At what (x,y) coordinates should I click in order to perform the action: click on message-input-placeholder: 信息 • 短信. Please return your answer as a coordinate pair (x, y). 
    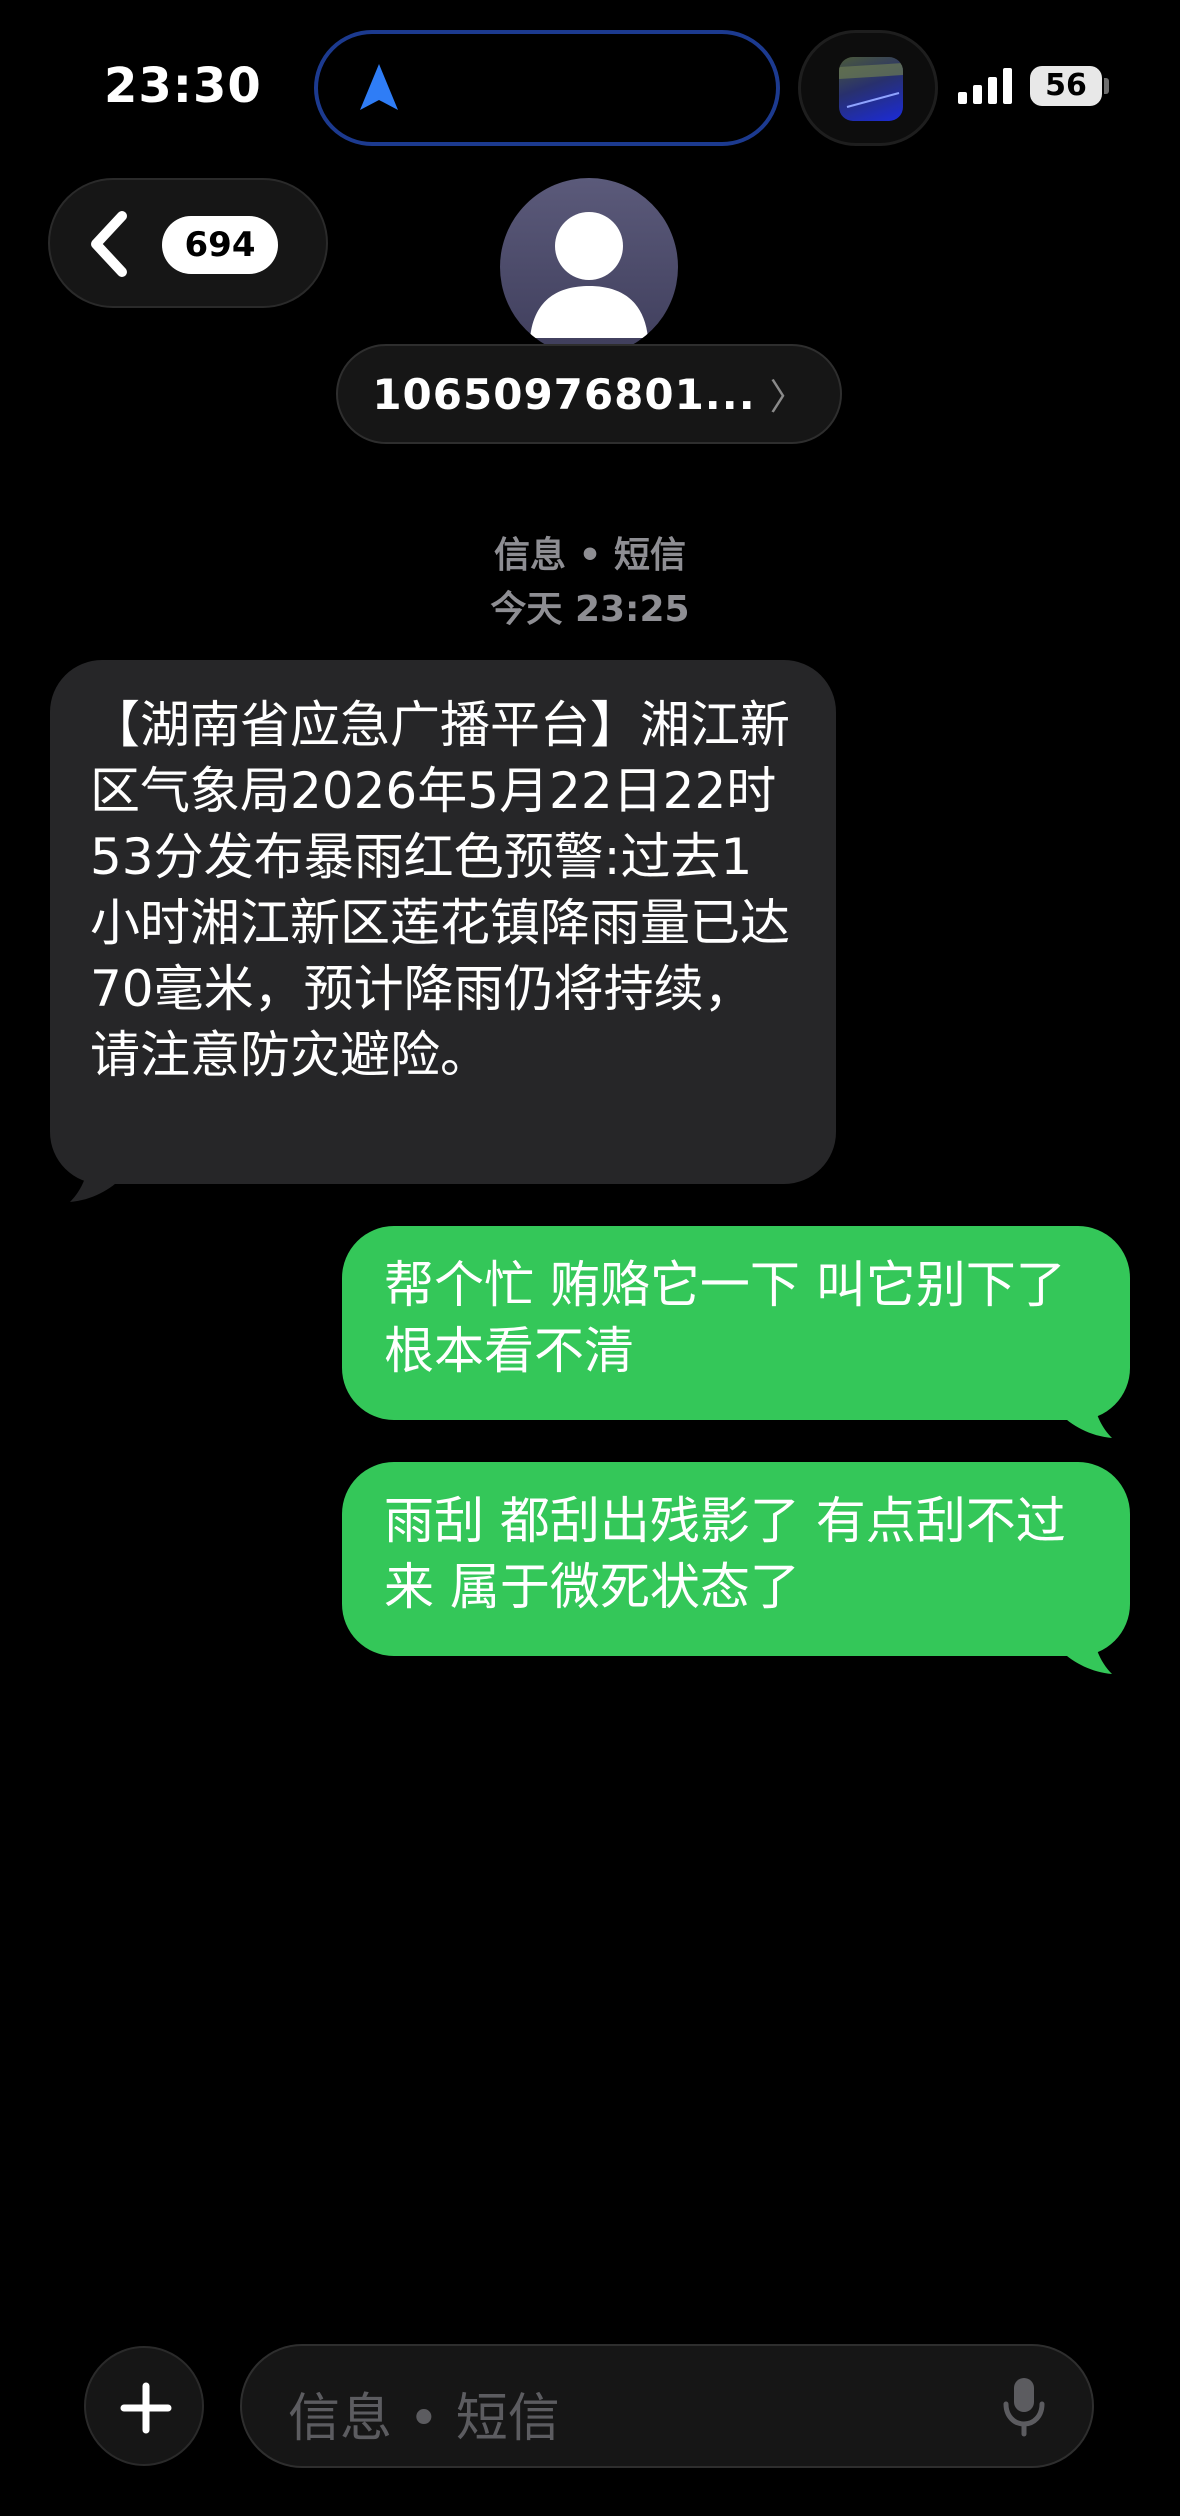
    Looking at the image, I should click on (424, 2419).